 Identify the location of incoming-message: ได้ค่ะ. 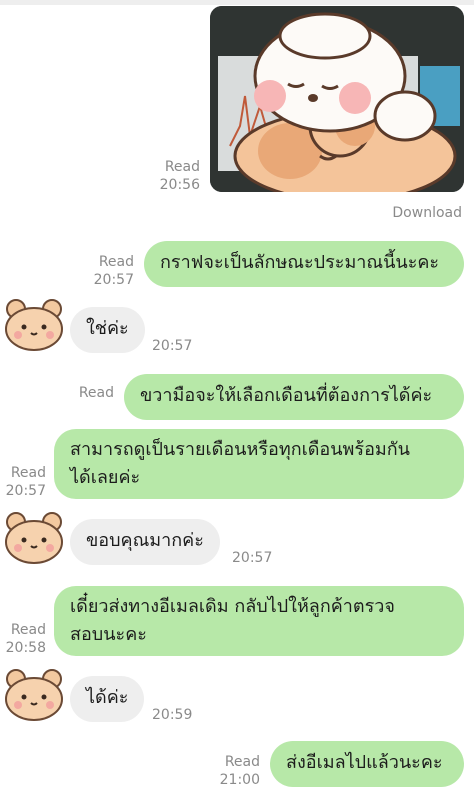
(107, 699).